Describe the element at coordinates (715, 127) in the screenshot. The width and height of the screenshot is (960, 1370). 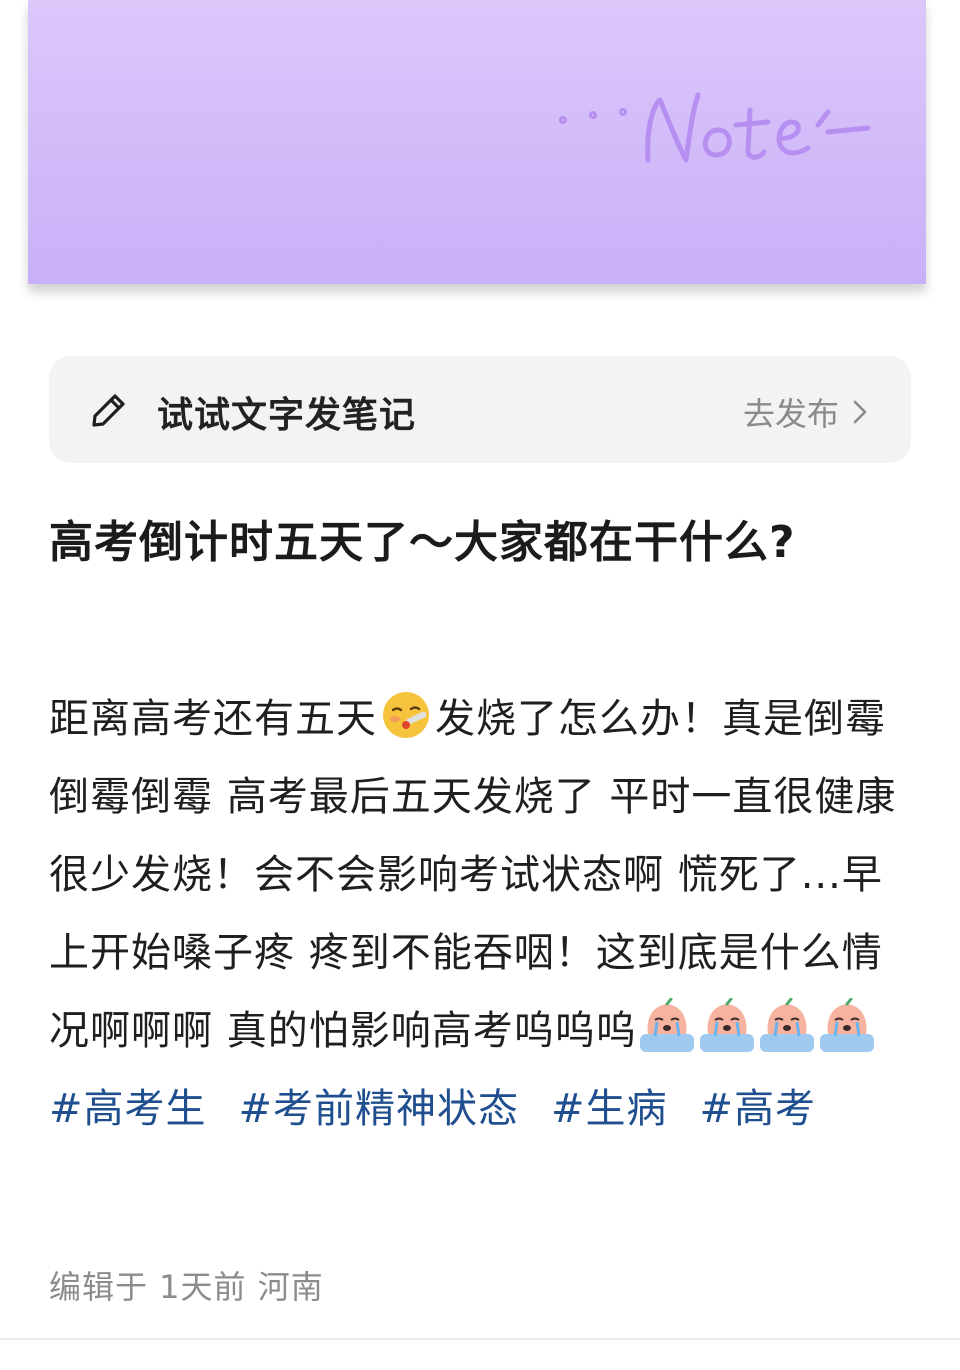
I see `note-handwriting` at that location.